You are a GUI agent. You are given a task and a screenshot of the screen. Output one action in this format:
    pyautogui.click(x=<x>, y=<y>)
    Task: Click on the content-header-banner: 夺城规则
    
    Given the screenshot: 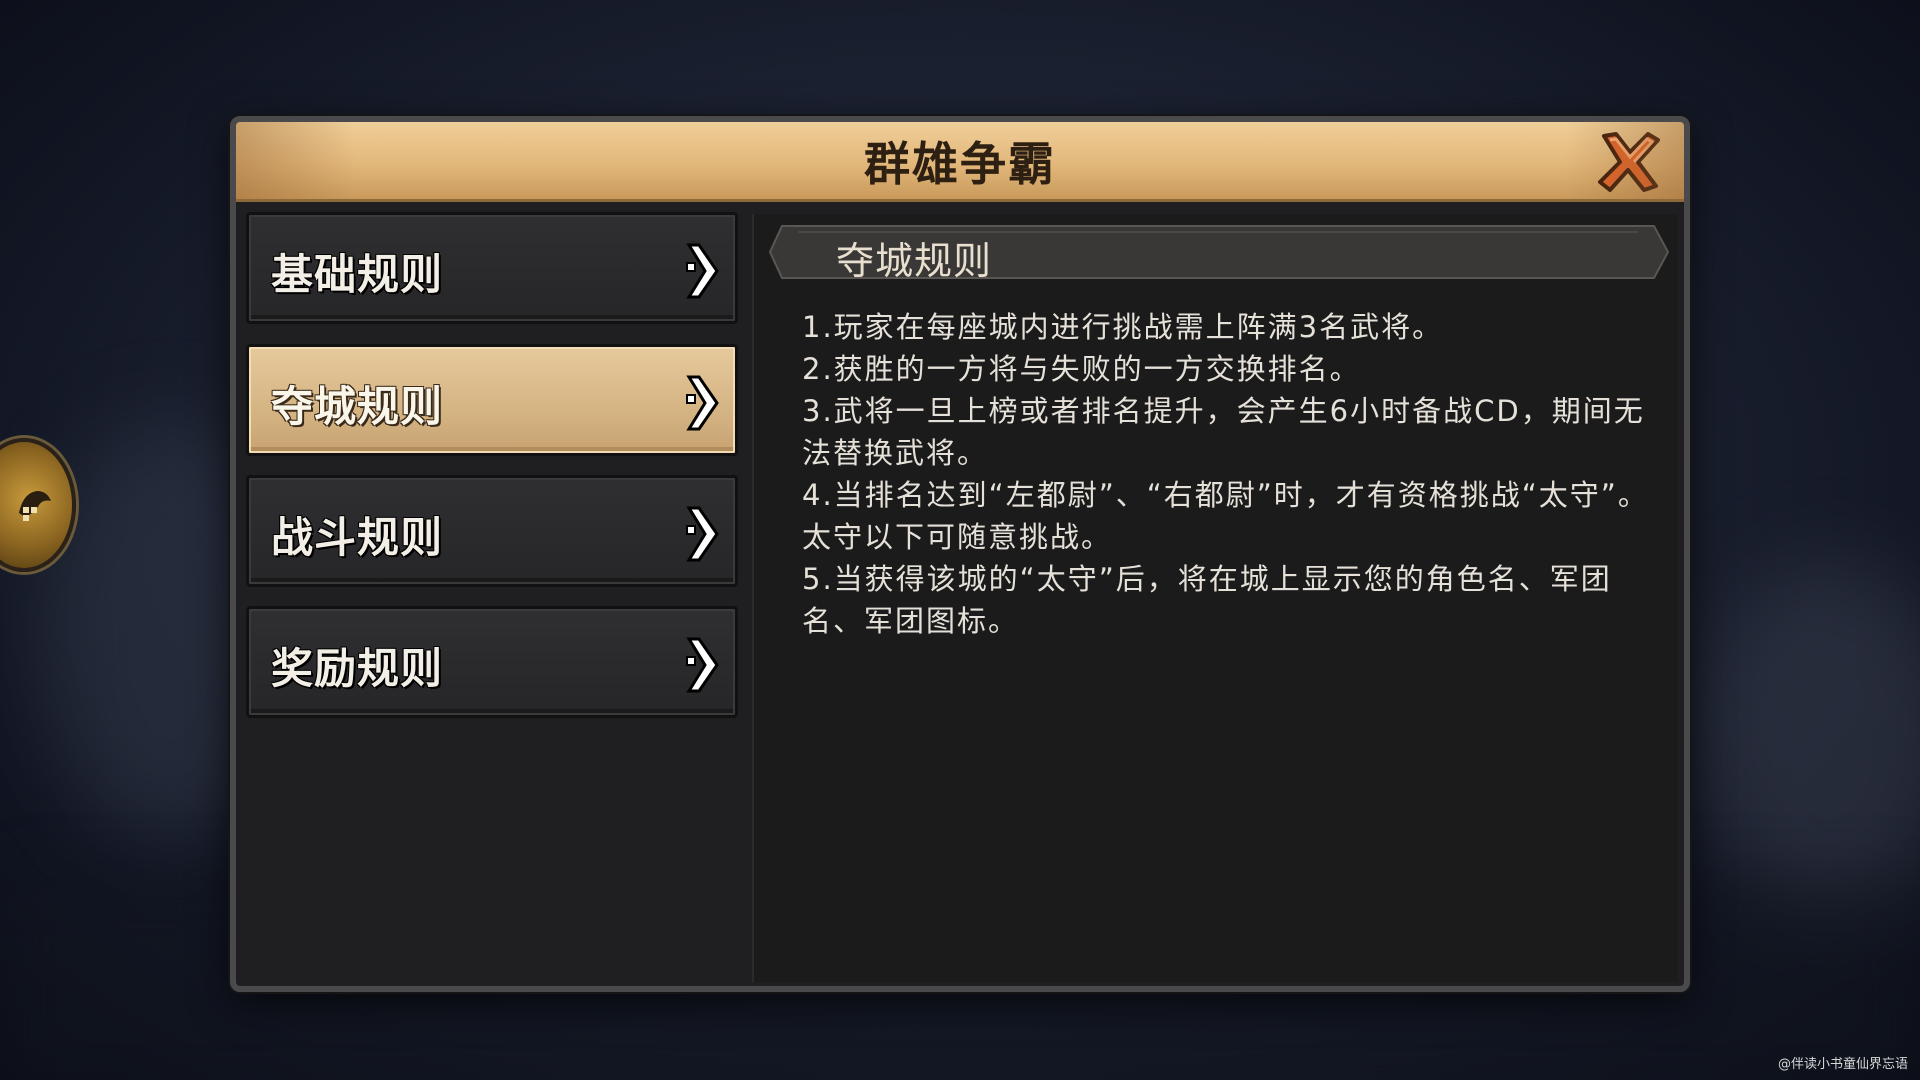 What is the action you would take?
    pyautogui.click(x=1219, y=253)
    